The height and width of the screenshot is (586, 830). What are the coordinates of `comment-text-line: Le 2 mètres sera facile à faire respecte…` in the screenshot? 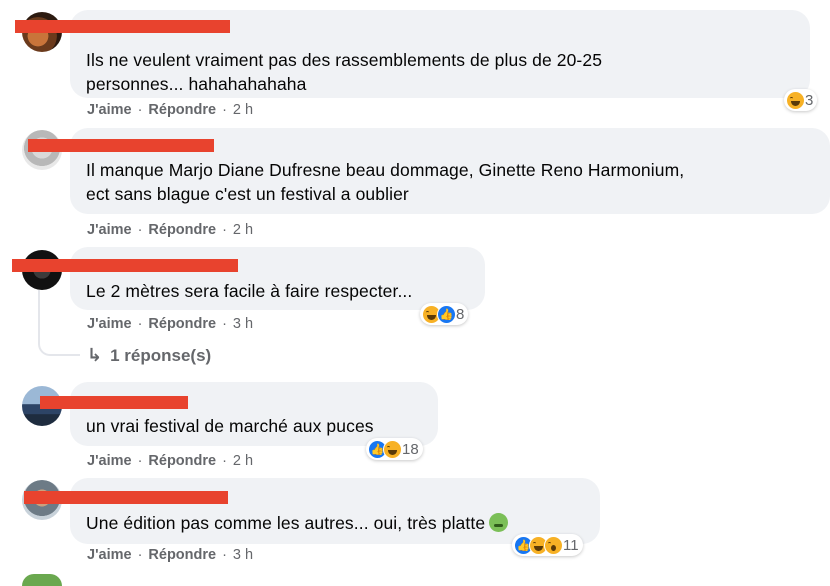 It's located at (249, 291).